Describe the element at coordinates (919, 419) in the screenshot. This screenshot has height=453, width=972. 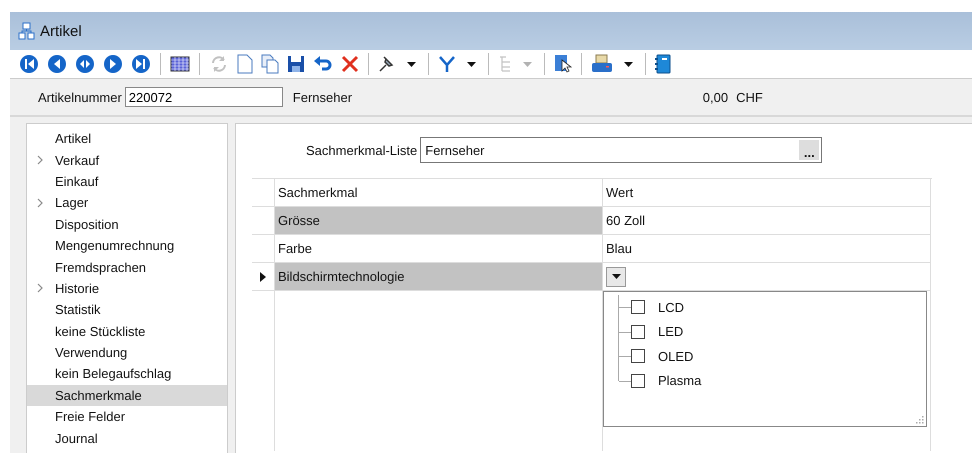
I see `resize-grip-icon` at that location.